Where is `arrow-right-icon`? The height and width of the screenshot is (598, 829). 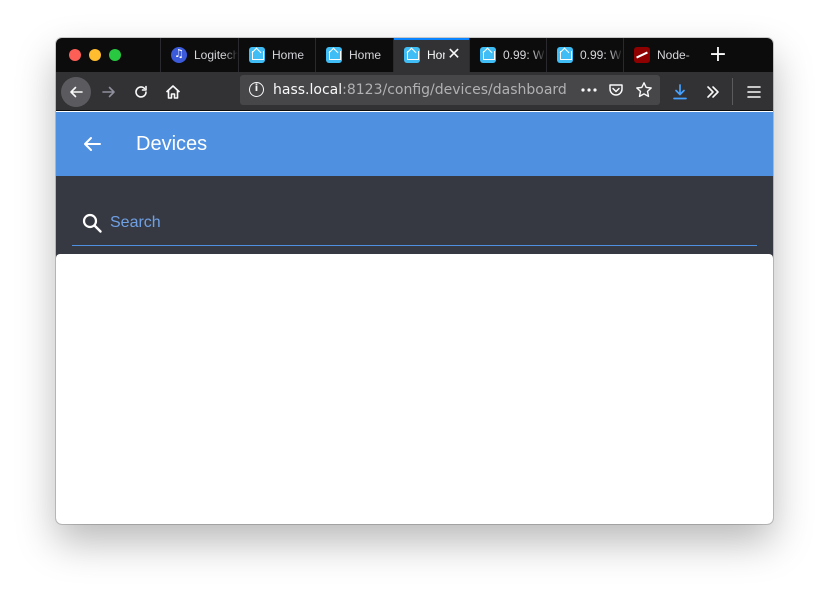 arrow-right-icon is located at coordinates (108, 92).